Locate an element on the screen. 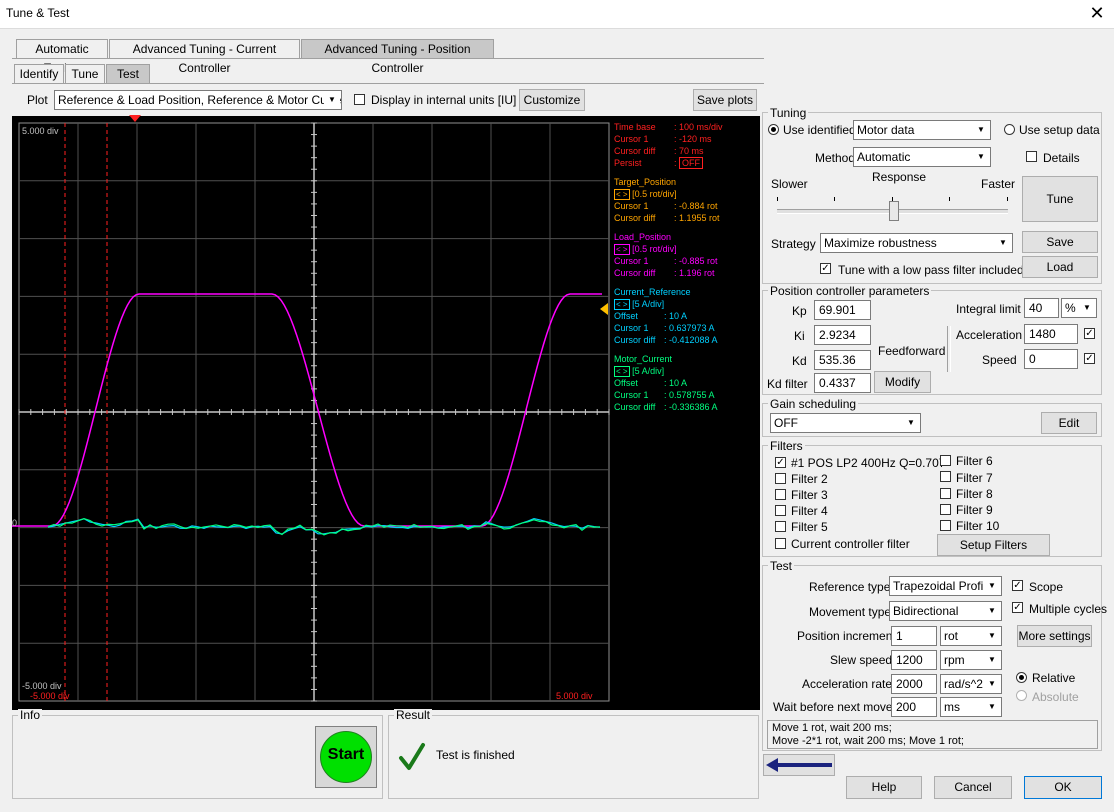 The height and width of the screenshot is (812, 1114). acceleration-checkbox: ✓ is located at coordinates (1089, 333).